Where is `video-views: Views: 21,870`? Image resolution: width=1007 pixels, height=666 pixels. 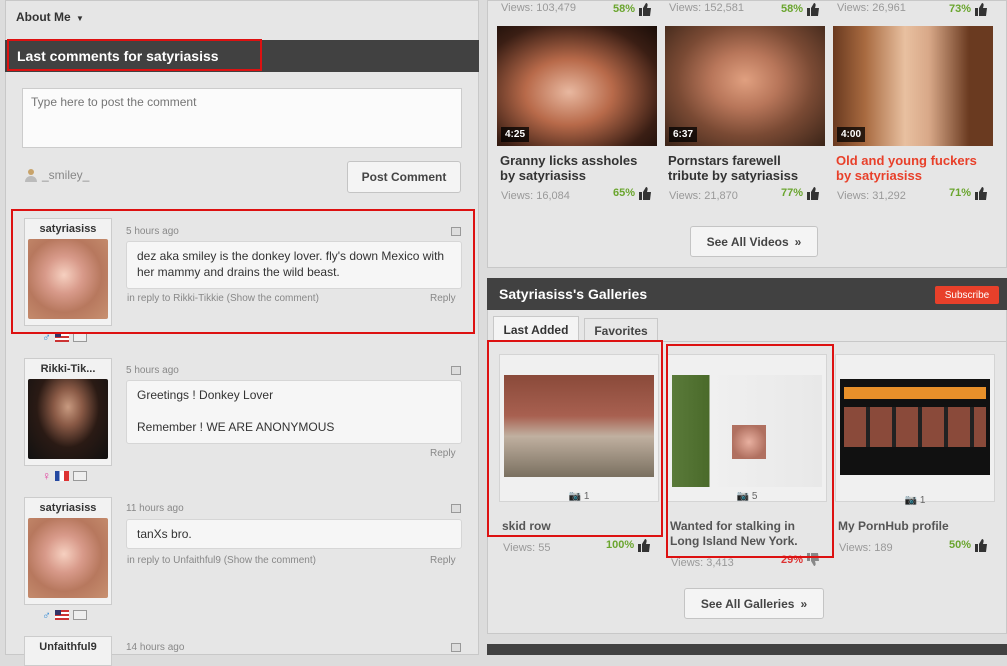
video-views: Views: 21,870 is located at coordinates (703, 196).